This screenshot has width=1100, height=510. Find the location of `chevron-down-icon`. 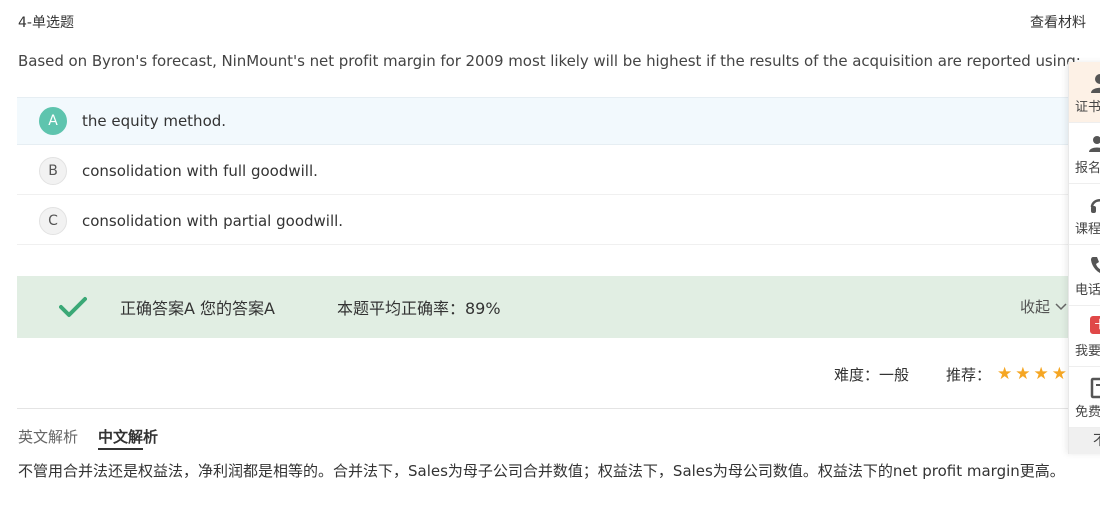

chevron-down-icon is located at coordinates (1061, 306).